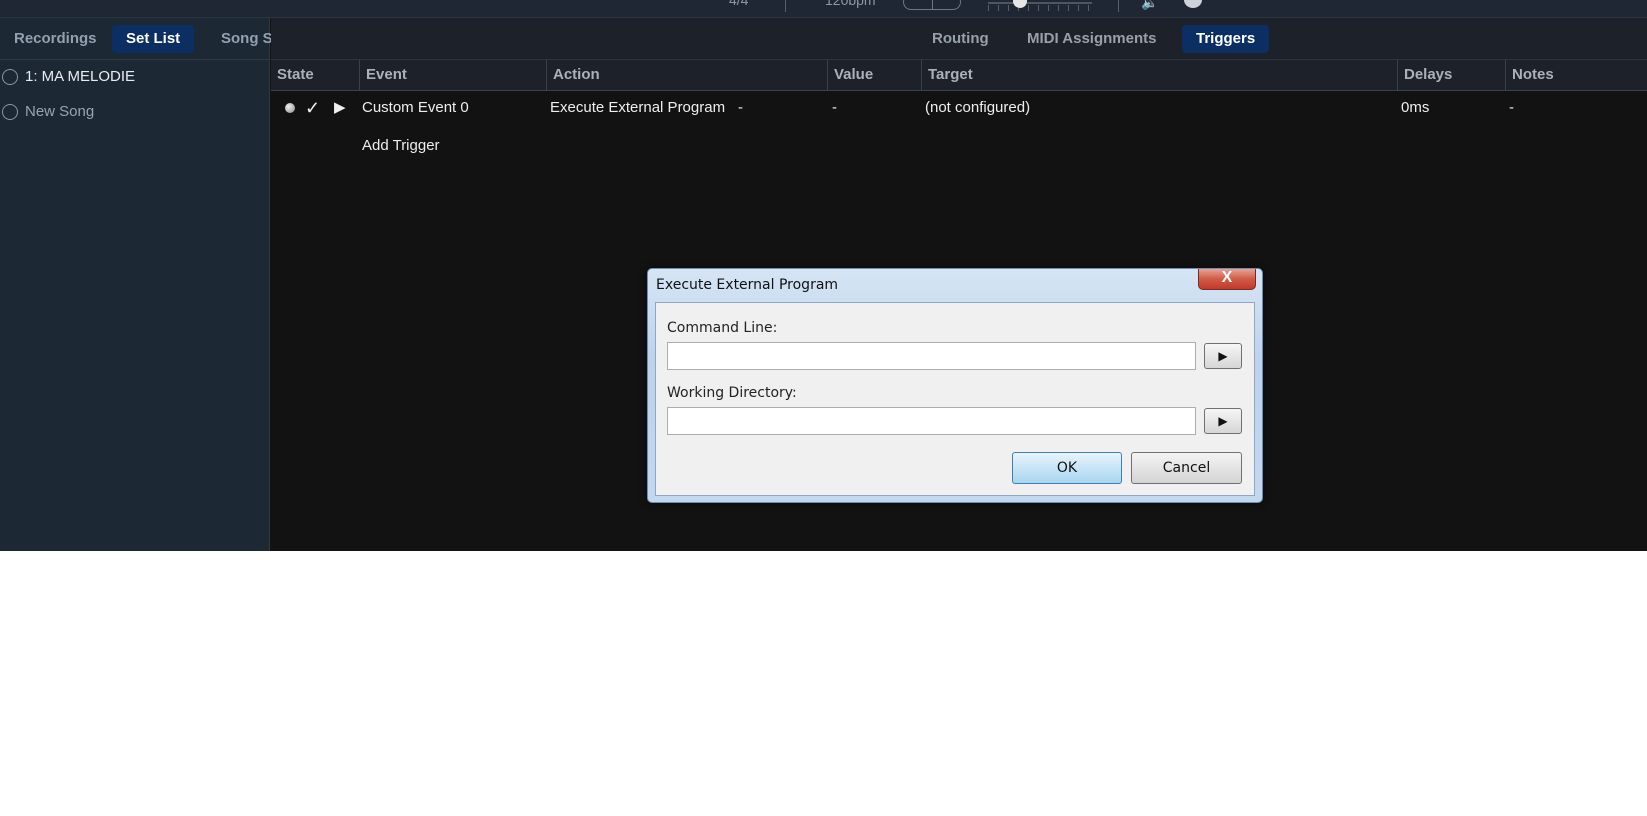 The width and height of the screenshot is (1647, 816). Describe the element at coordinates (1227, 279) in the screenshot. I see `close-button: X` at that location.